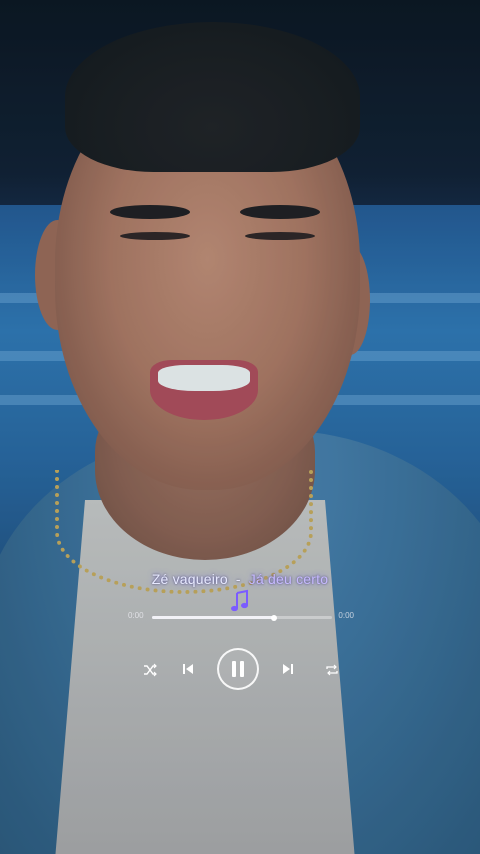 The height and width of the screenshot is (854, 480). I want to click on previous-icon, so click(188, 669).